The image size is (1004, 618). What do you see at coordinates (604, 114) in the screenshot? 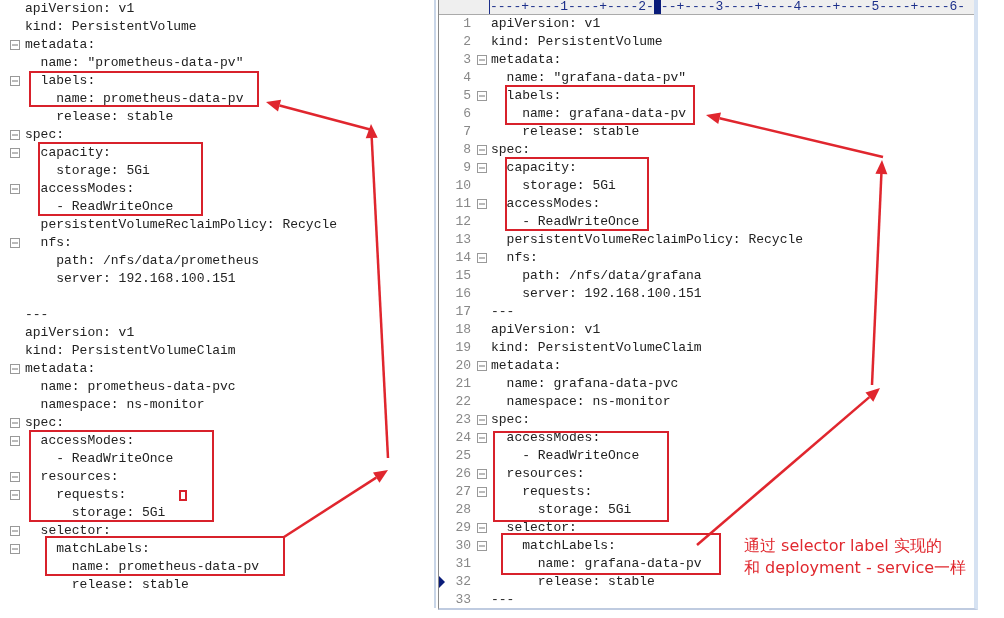
I see `code-line: name: grafana-data-pv` at bounding box center [604, 114].